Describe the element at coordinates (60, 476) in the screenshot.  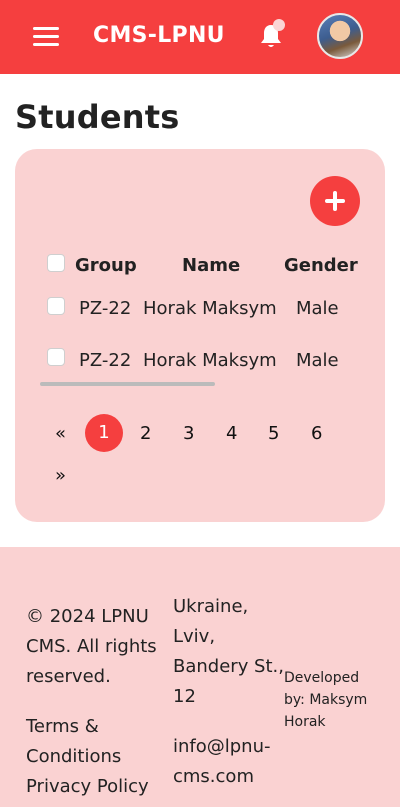
I see `pagination-next: »` at that location.